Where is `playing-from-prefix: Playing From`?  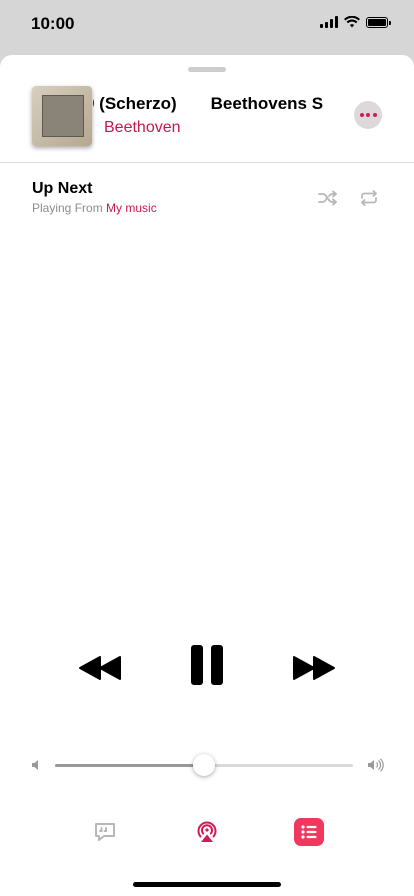 playing-from-prefix: Playing From is located at coordinates (67, 208).